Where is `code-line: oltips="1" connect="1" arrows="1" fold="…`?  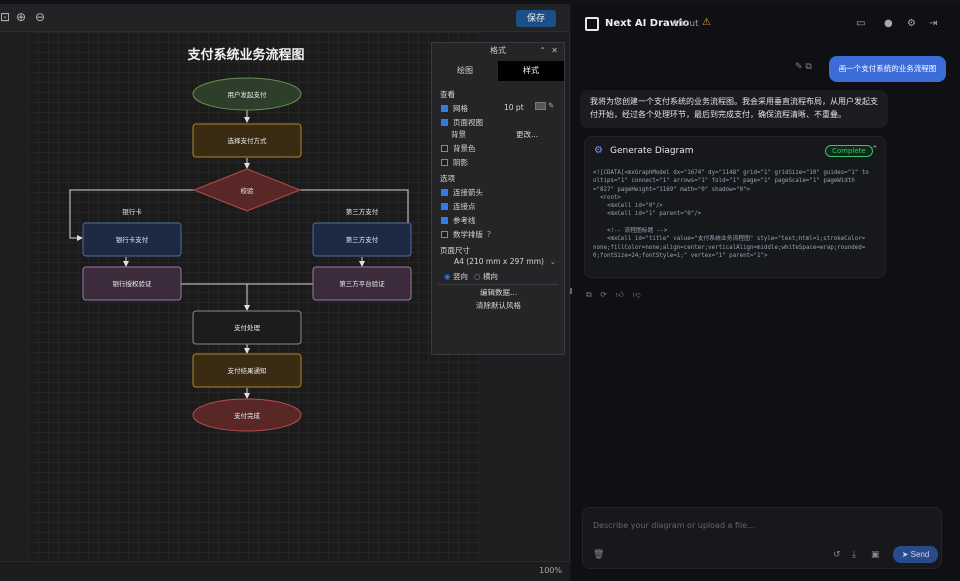 code-line: oltips="1" connect="1" arrows="1" fold="… is located at coordinates (724, 181).